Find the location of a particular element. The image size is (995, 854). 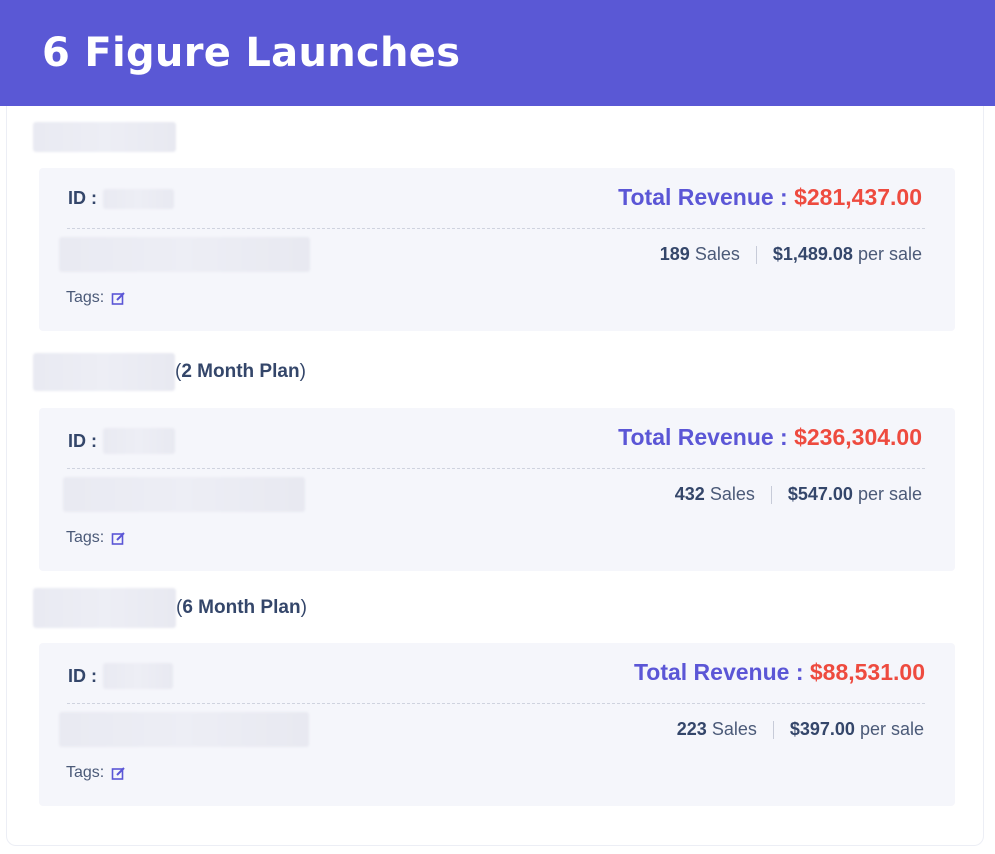

sales-count: 432 is located at coordinates (689, 494).